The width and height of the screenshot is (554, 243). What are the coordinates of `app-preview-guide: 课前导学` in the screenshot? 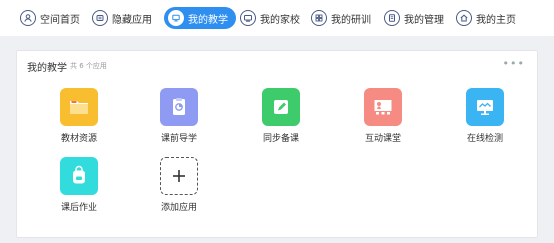 It's located at (179, 116).